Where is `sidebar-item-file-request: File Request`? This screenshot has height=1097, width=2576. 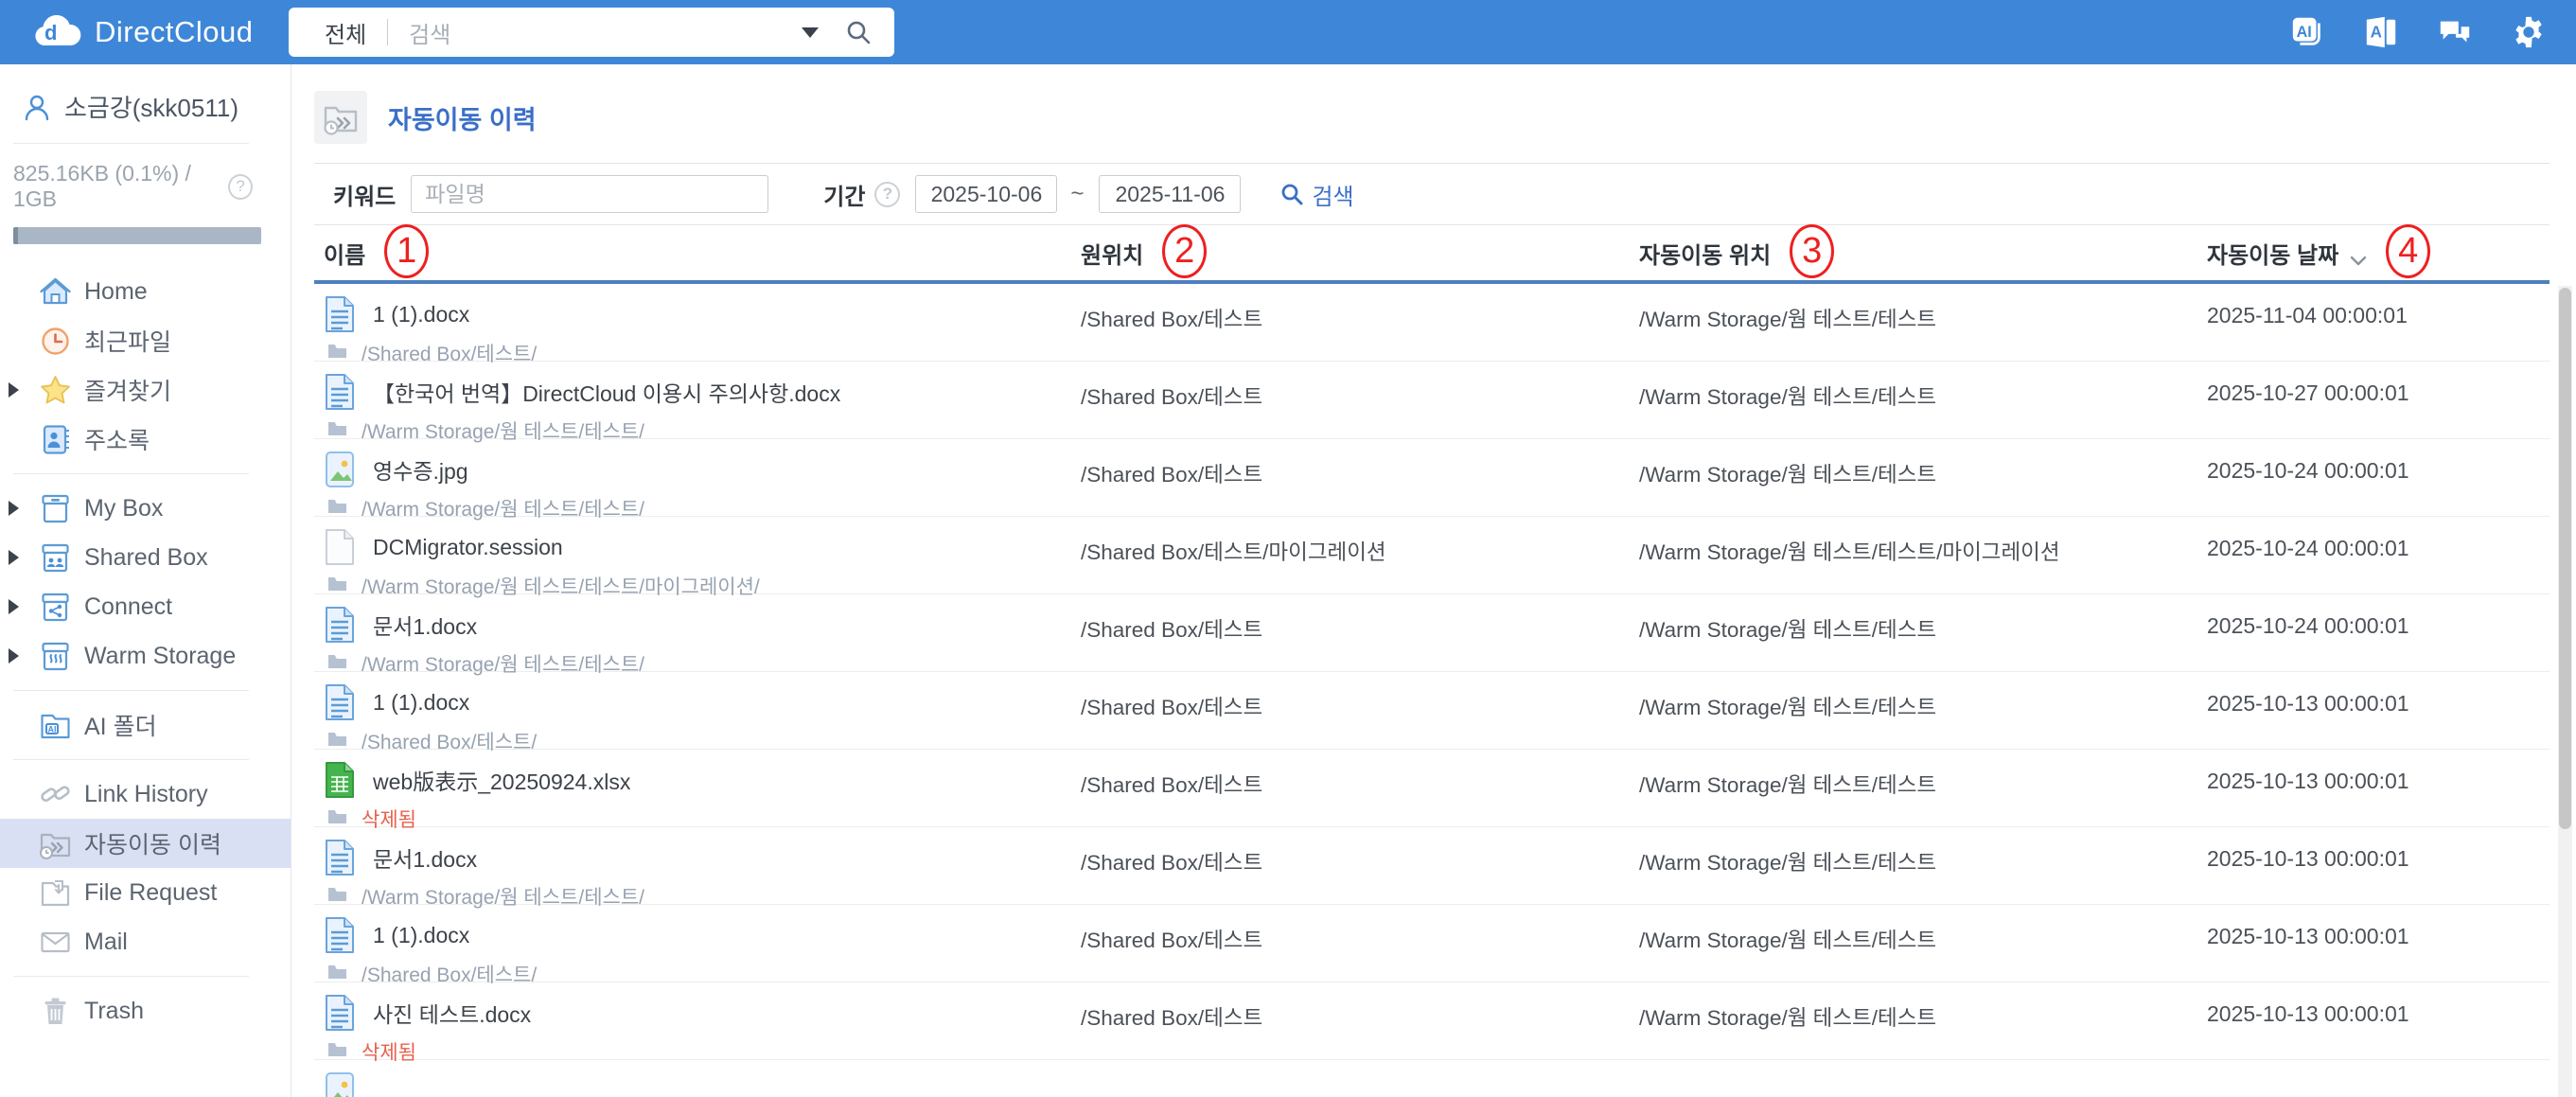
sidebar-item-file-request: File Request is located at coordinates (145, 892).